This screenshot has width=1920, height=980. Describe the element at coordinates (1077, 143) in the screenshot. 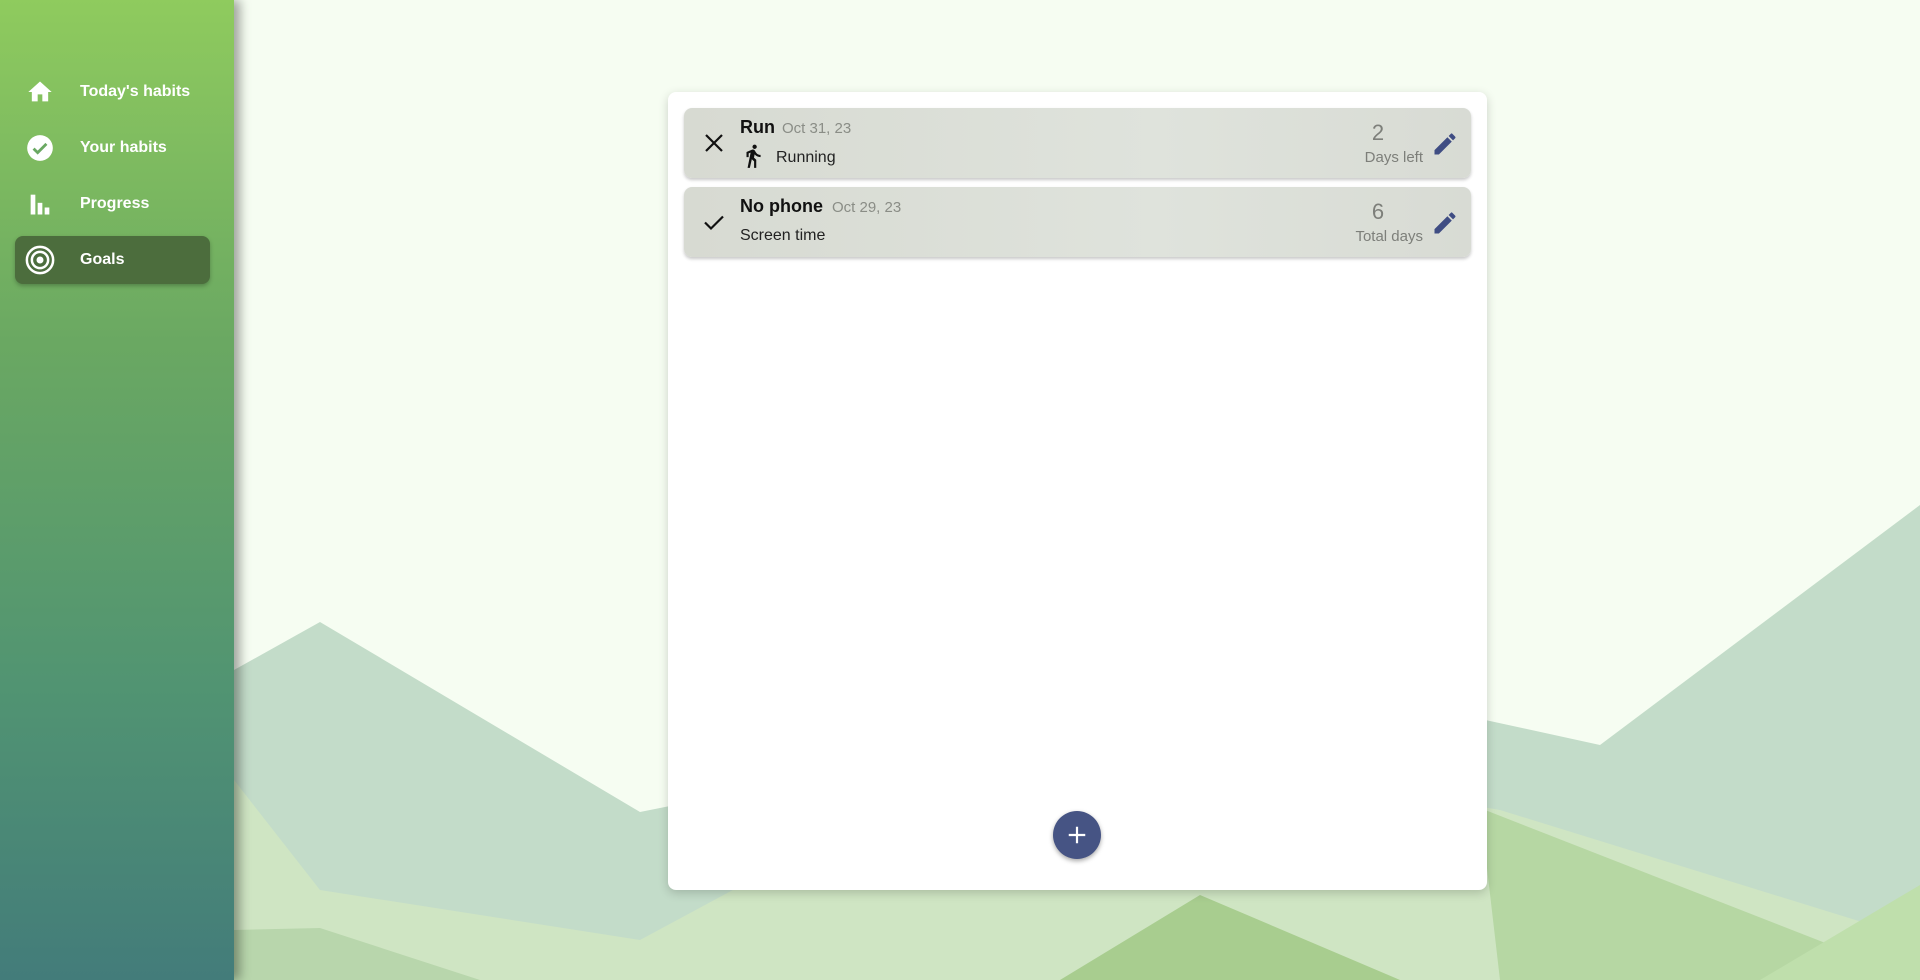

I see `goal-card: Run Oct 31, 23 Running 2 Days left` at that location.